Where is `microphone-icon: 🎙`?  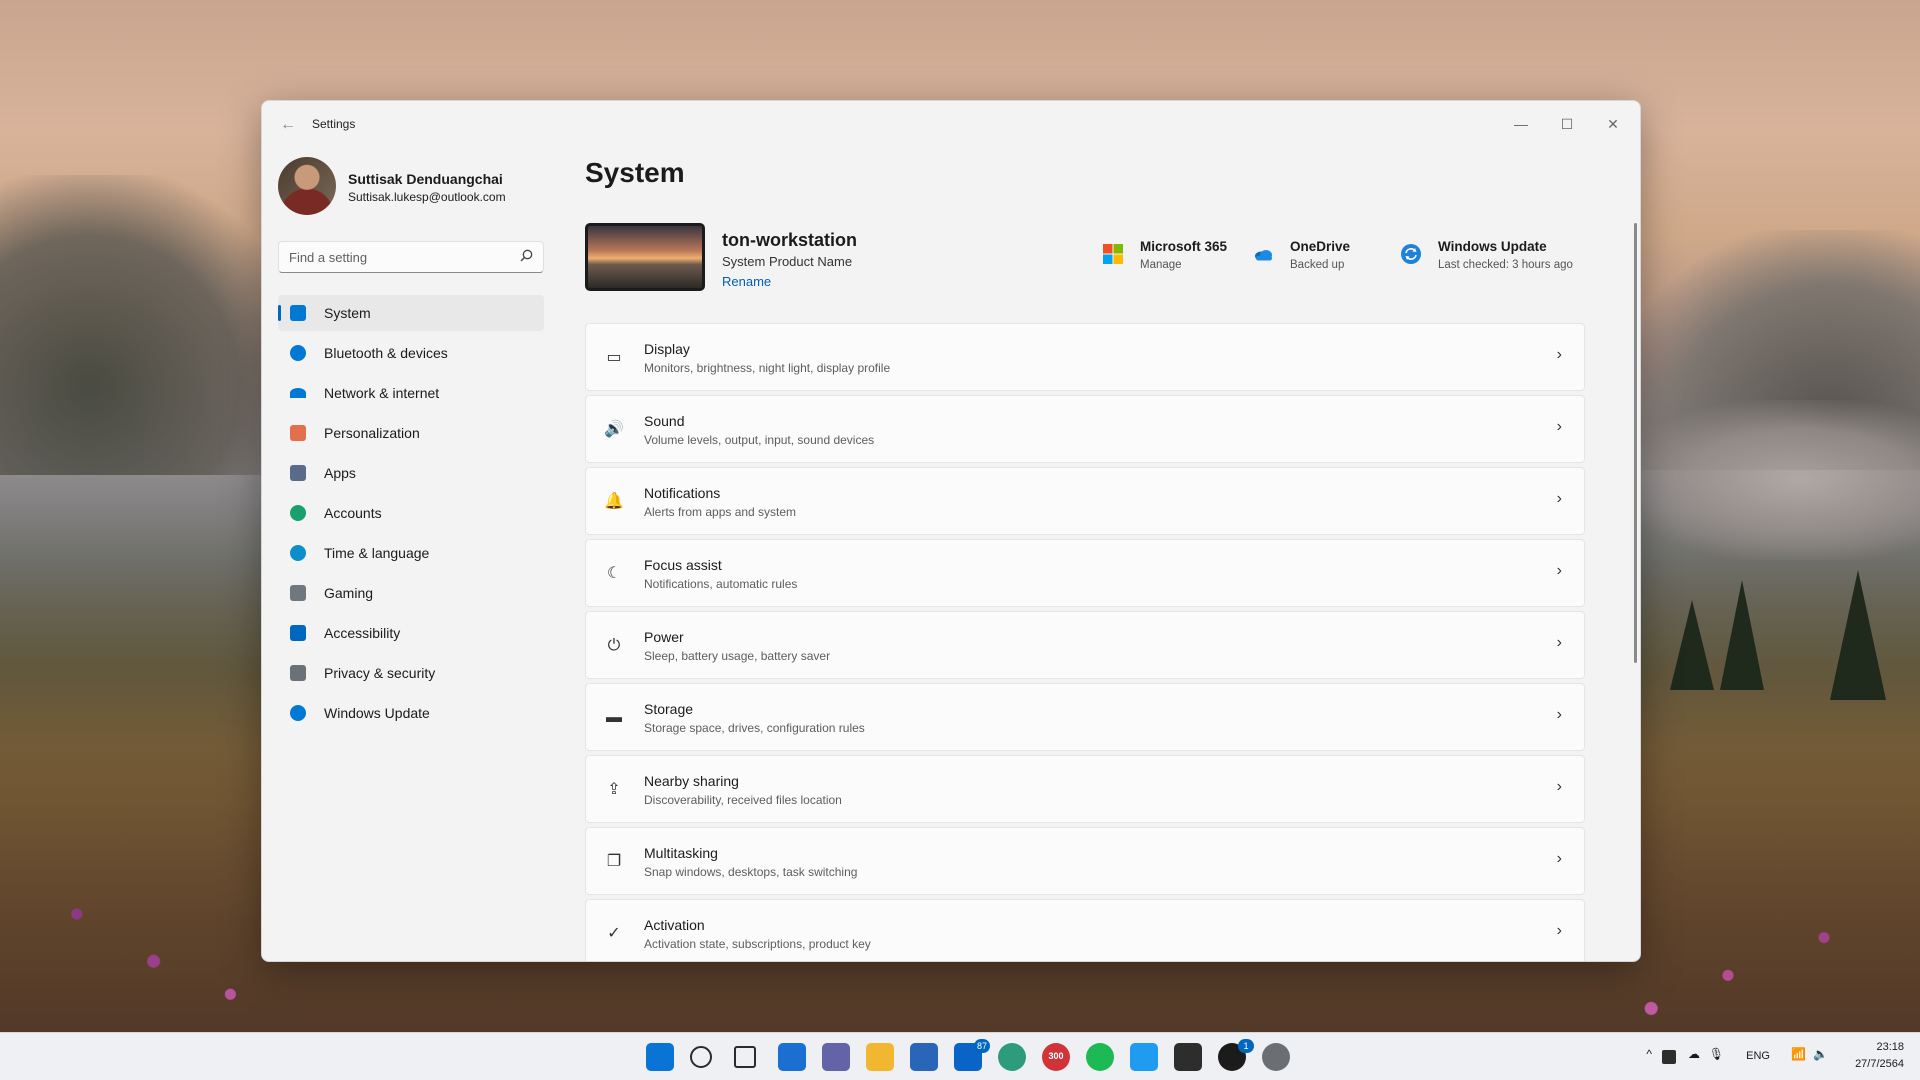 microphone-icon: 🎙 is located at coordinates (1716, 1054).